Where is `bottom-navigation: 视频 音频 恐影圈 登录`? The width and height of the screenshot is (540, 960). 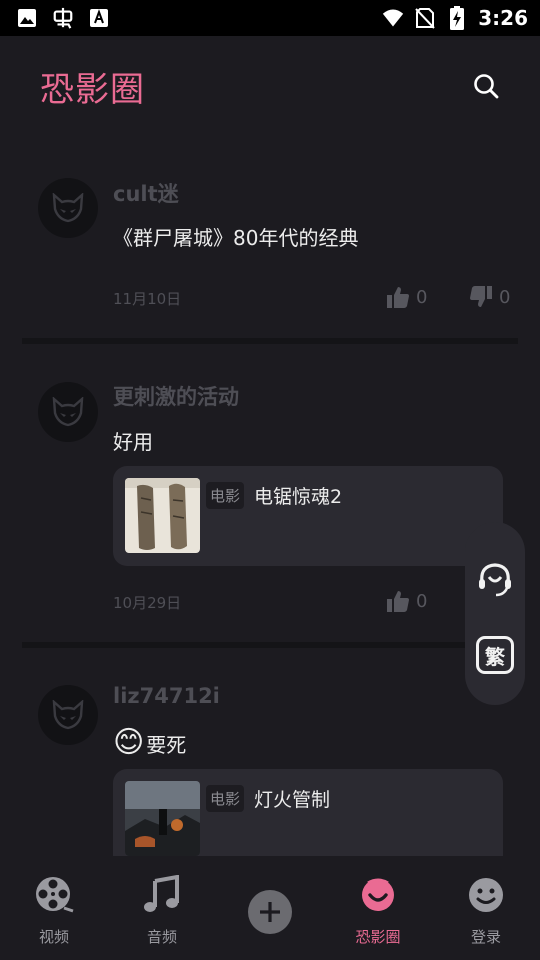
bottom-navigation: 视频 音频 恐影圈 登录 is located at coordinates (270, 908).